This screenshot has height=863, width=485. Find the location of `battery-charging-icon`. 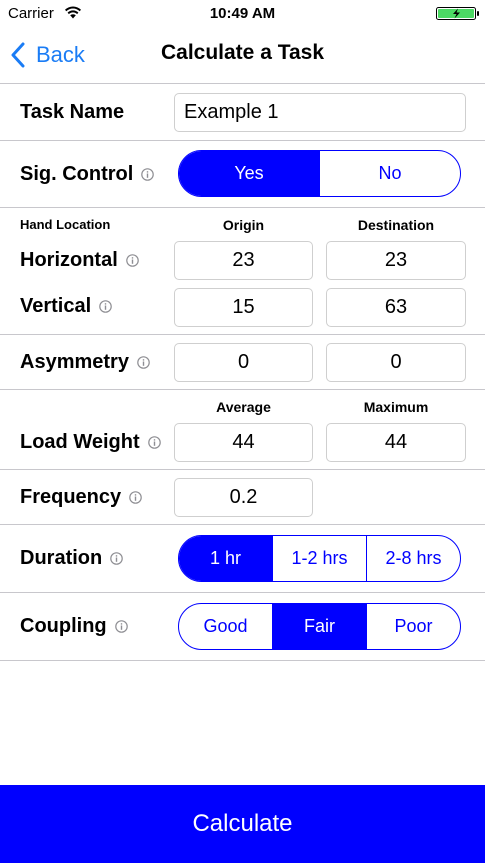

battery-charging-icon is located at coordinates (457, 13).